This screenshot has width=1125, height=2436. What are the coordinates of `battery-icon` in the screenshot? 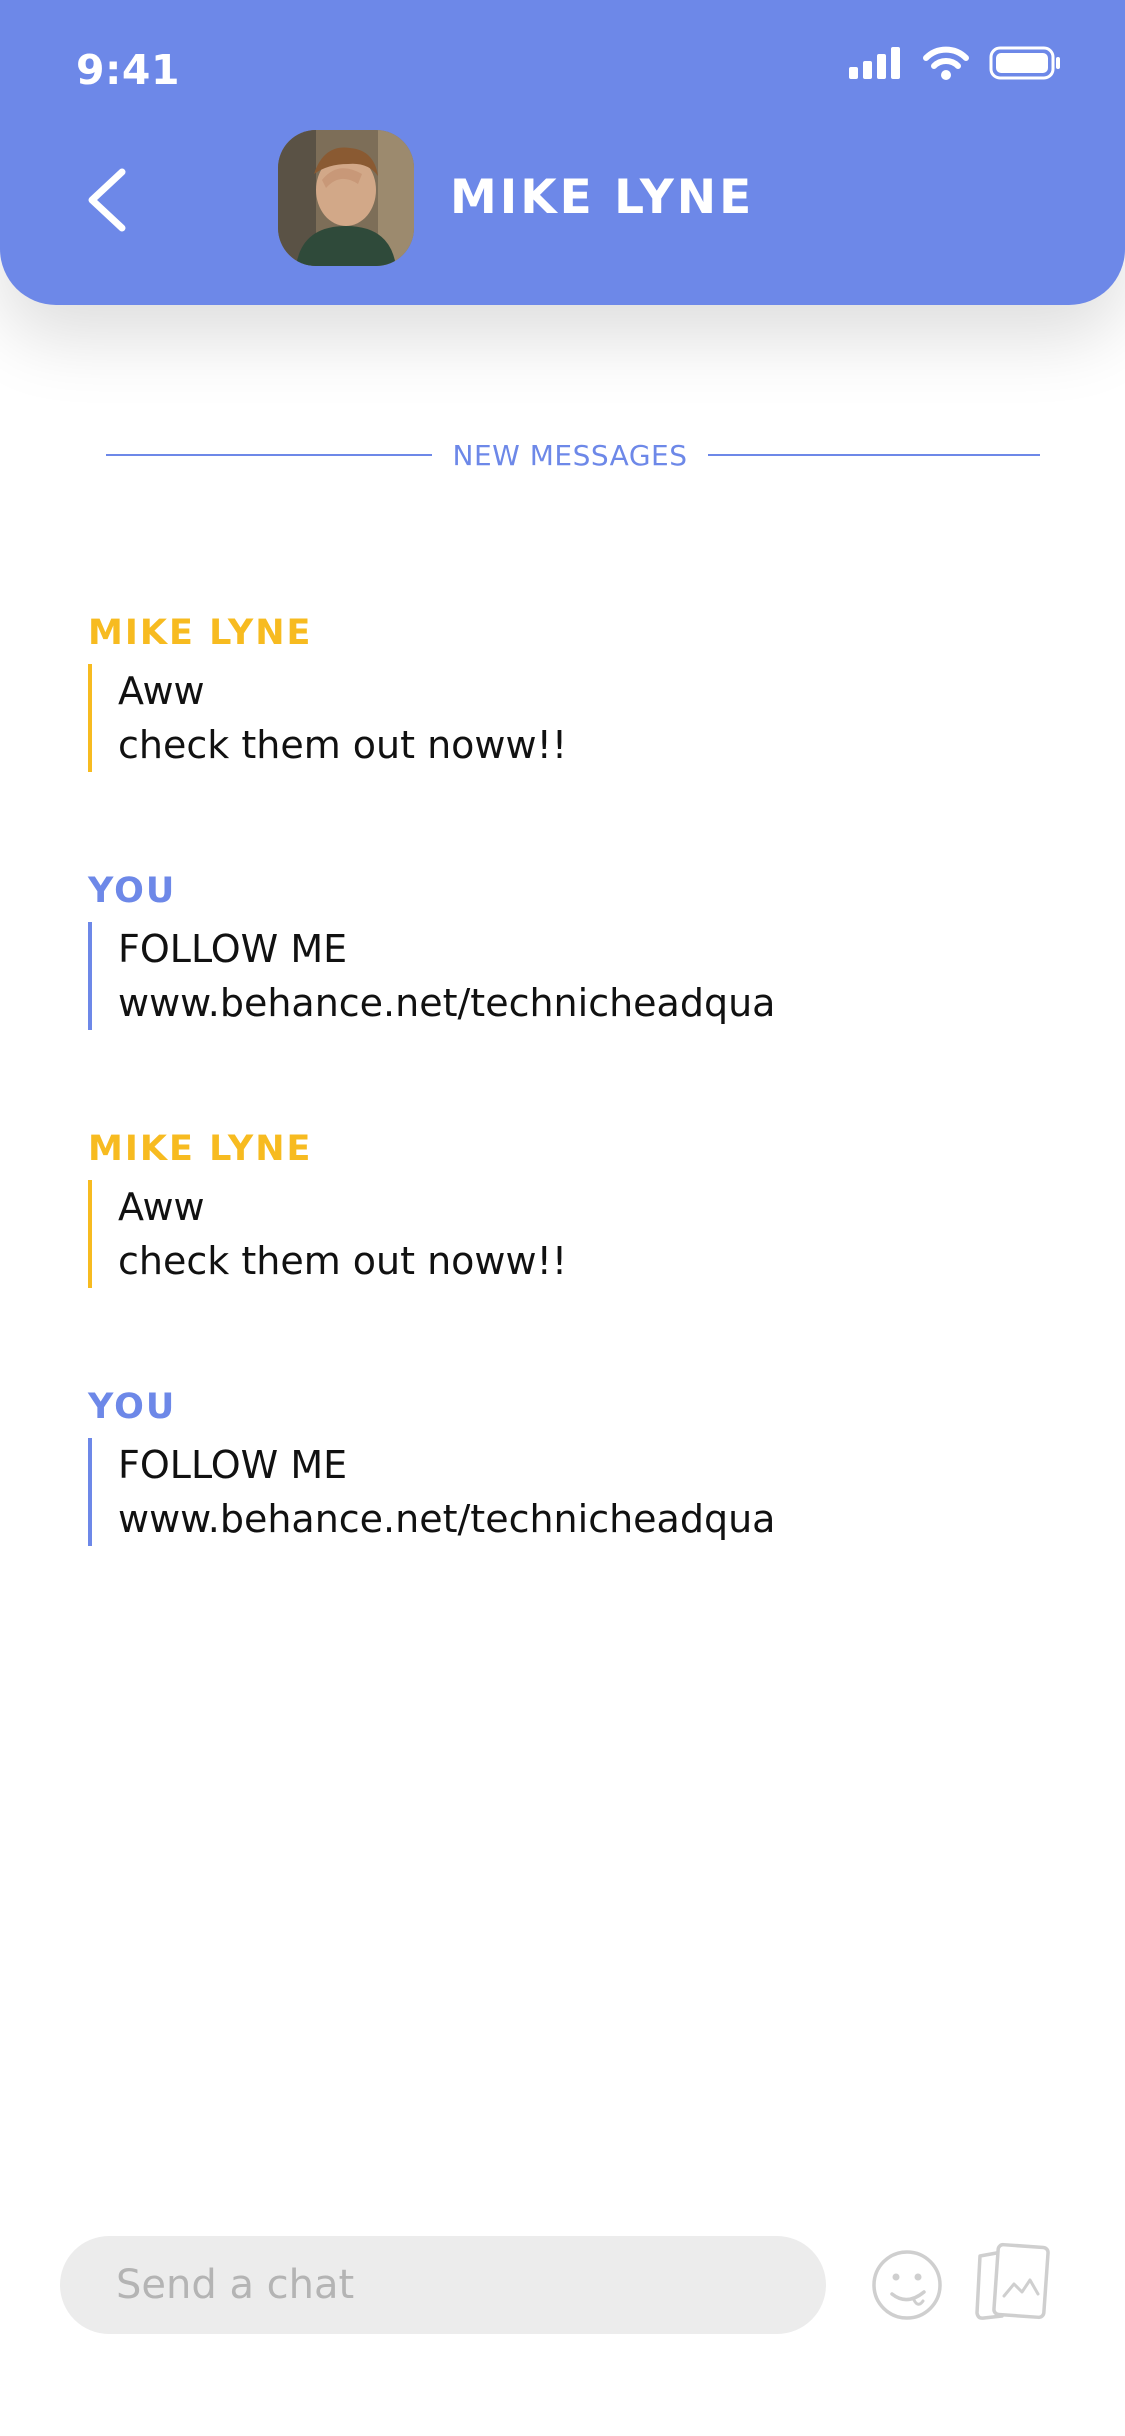 It's located at (1025, 65).